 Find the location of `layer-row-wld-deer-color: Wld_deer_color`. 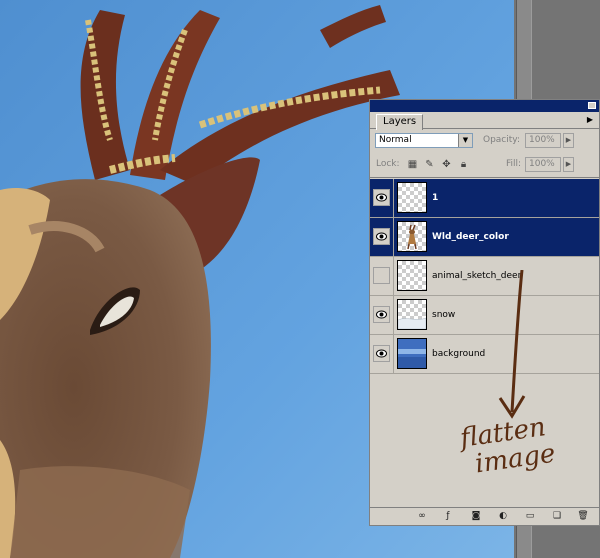

layer-row-wld-deer-color: Wld_deer_color is located at coordinates (484, 237).